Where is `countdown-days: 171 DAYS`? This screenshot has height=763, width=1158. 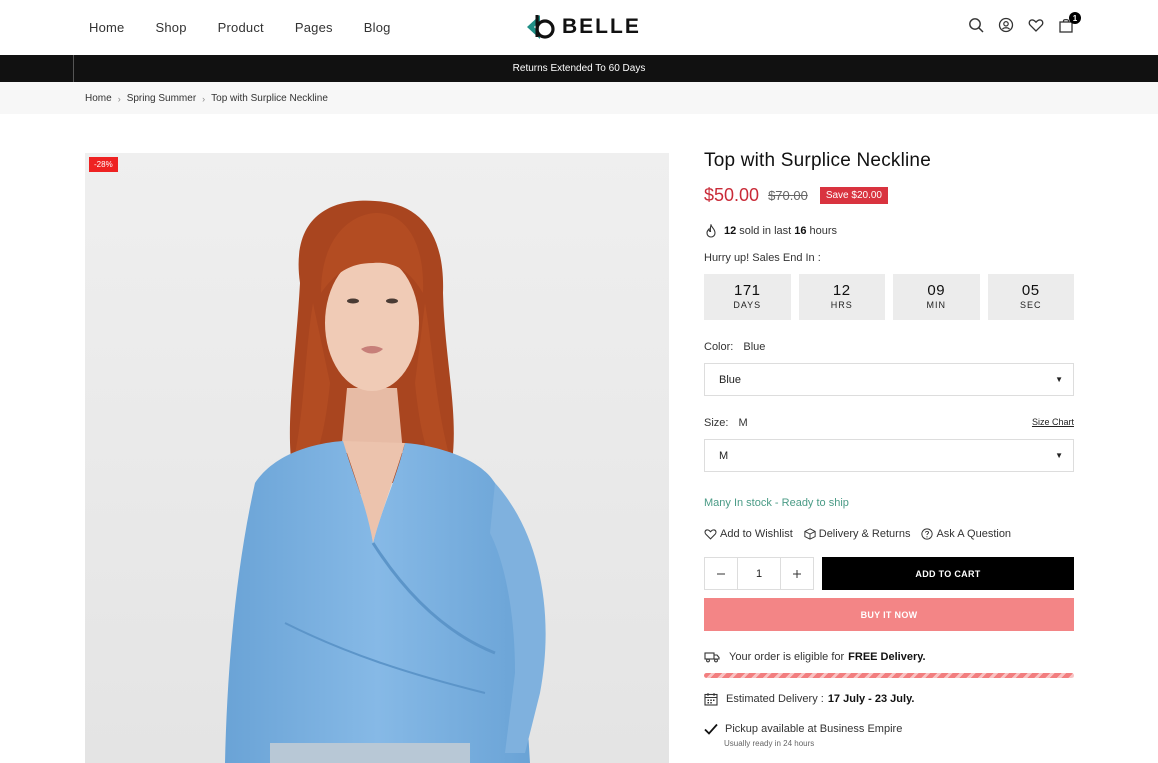
countdown-days: 171 DAYS is located at coordinates (747, 297).